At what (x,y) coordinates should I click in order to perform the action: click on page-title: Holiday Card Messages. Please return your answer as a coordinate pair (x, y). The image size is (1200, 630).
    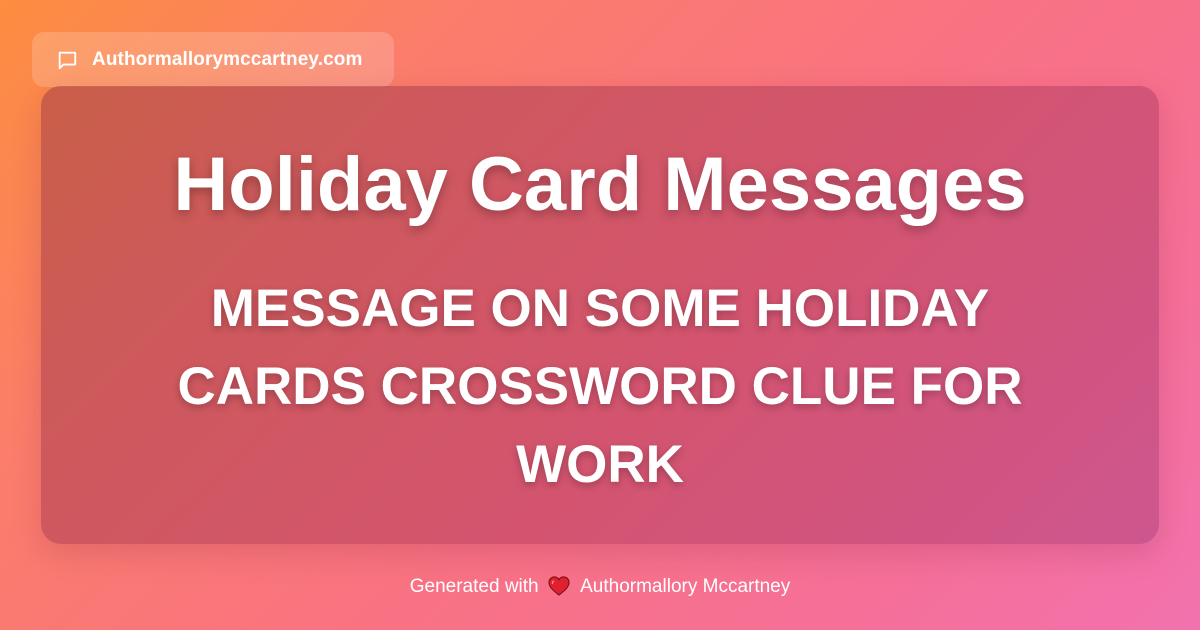
    Looking at the image, I should click on (600, 184).